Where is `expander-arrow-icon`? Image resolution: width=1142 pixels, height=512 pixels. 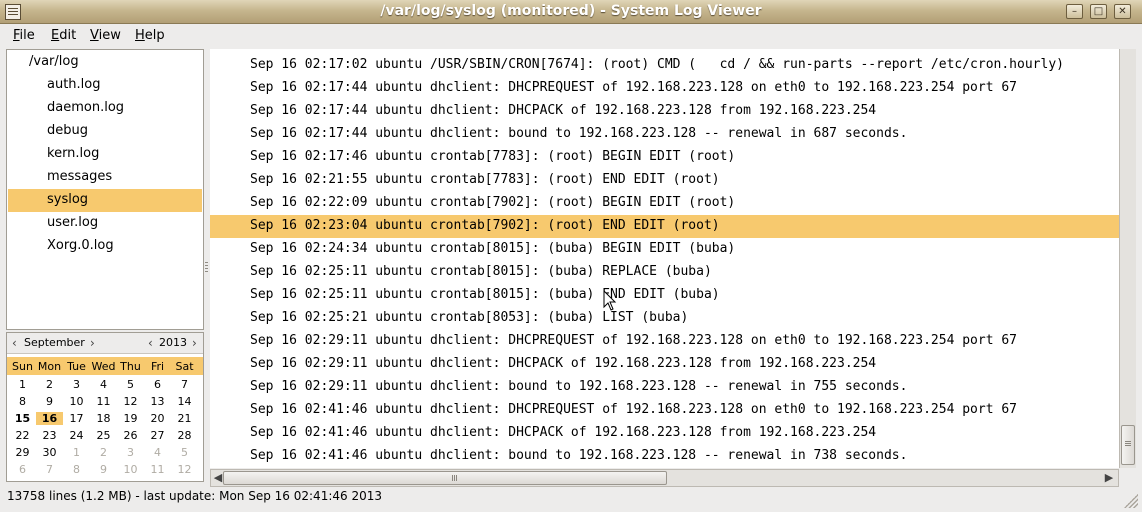
expander-arrow-icon is located at coordinates (17, 62).